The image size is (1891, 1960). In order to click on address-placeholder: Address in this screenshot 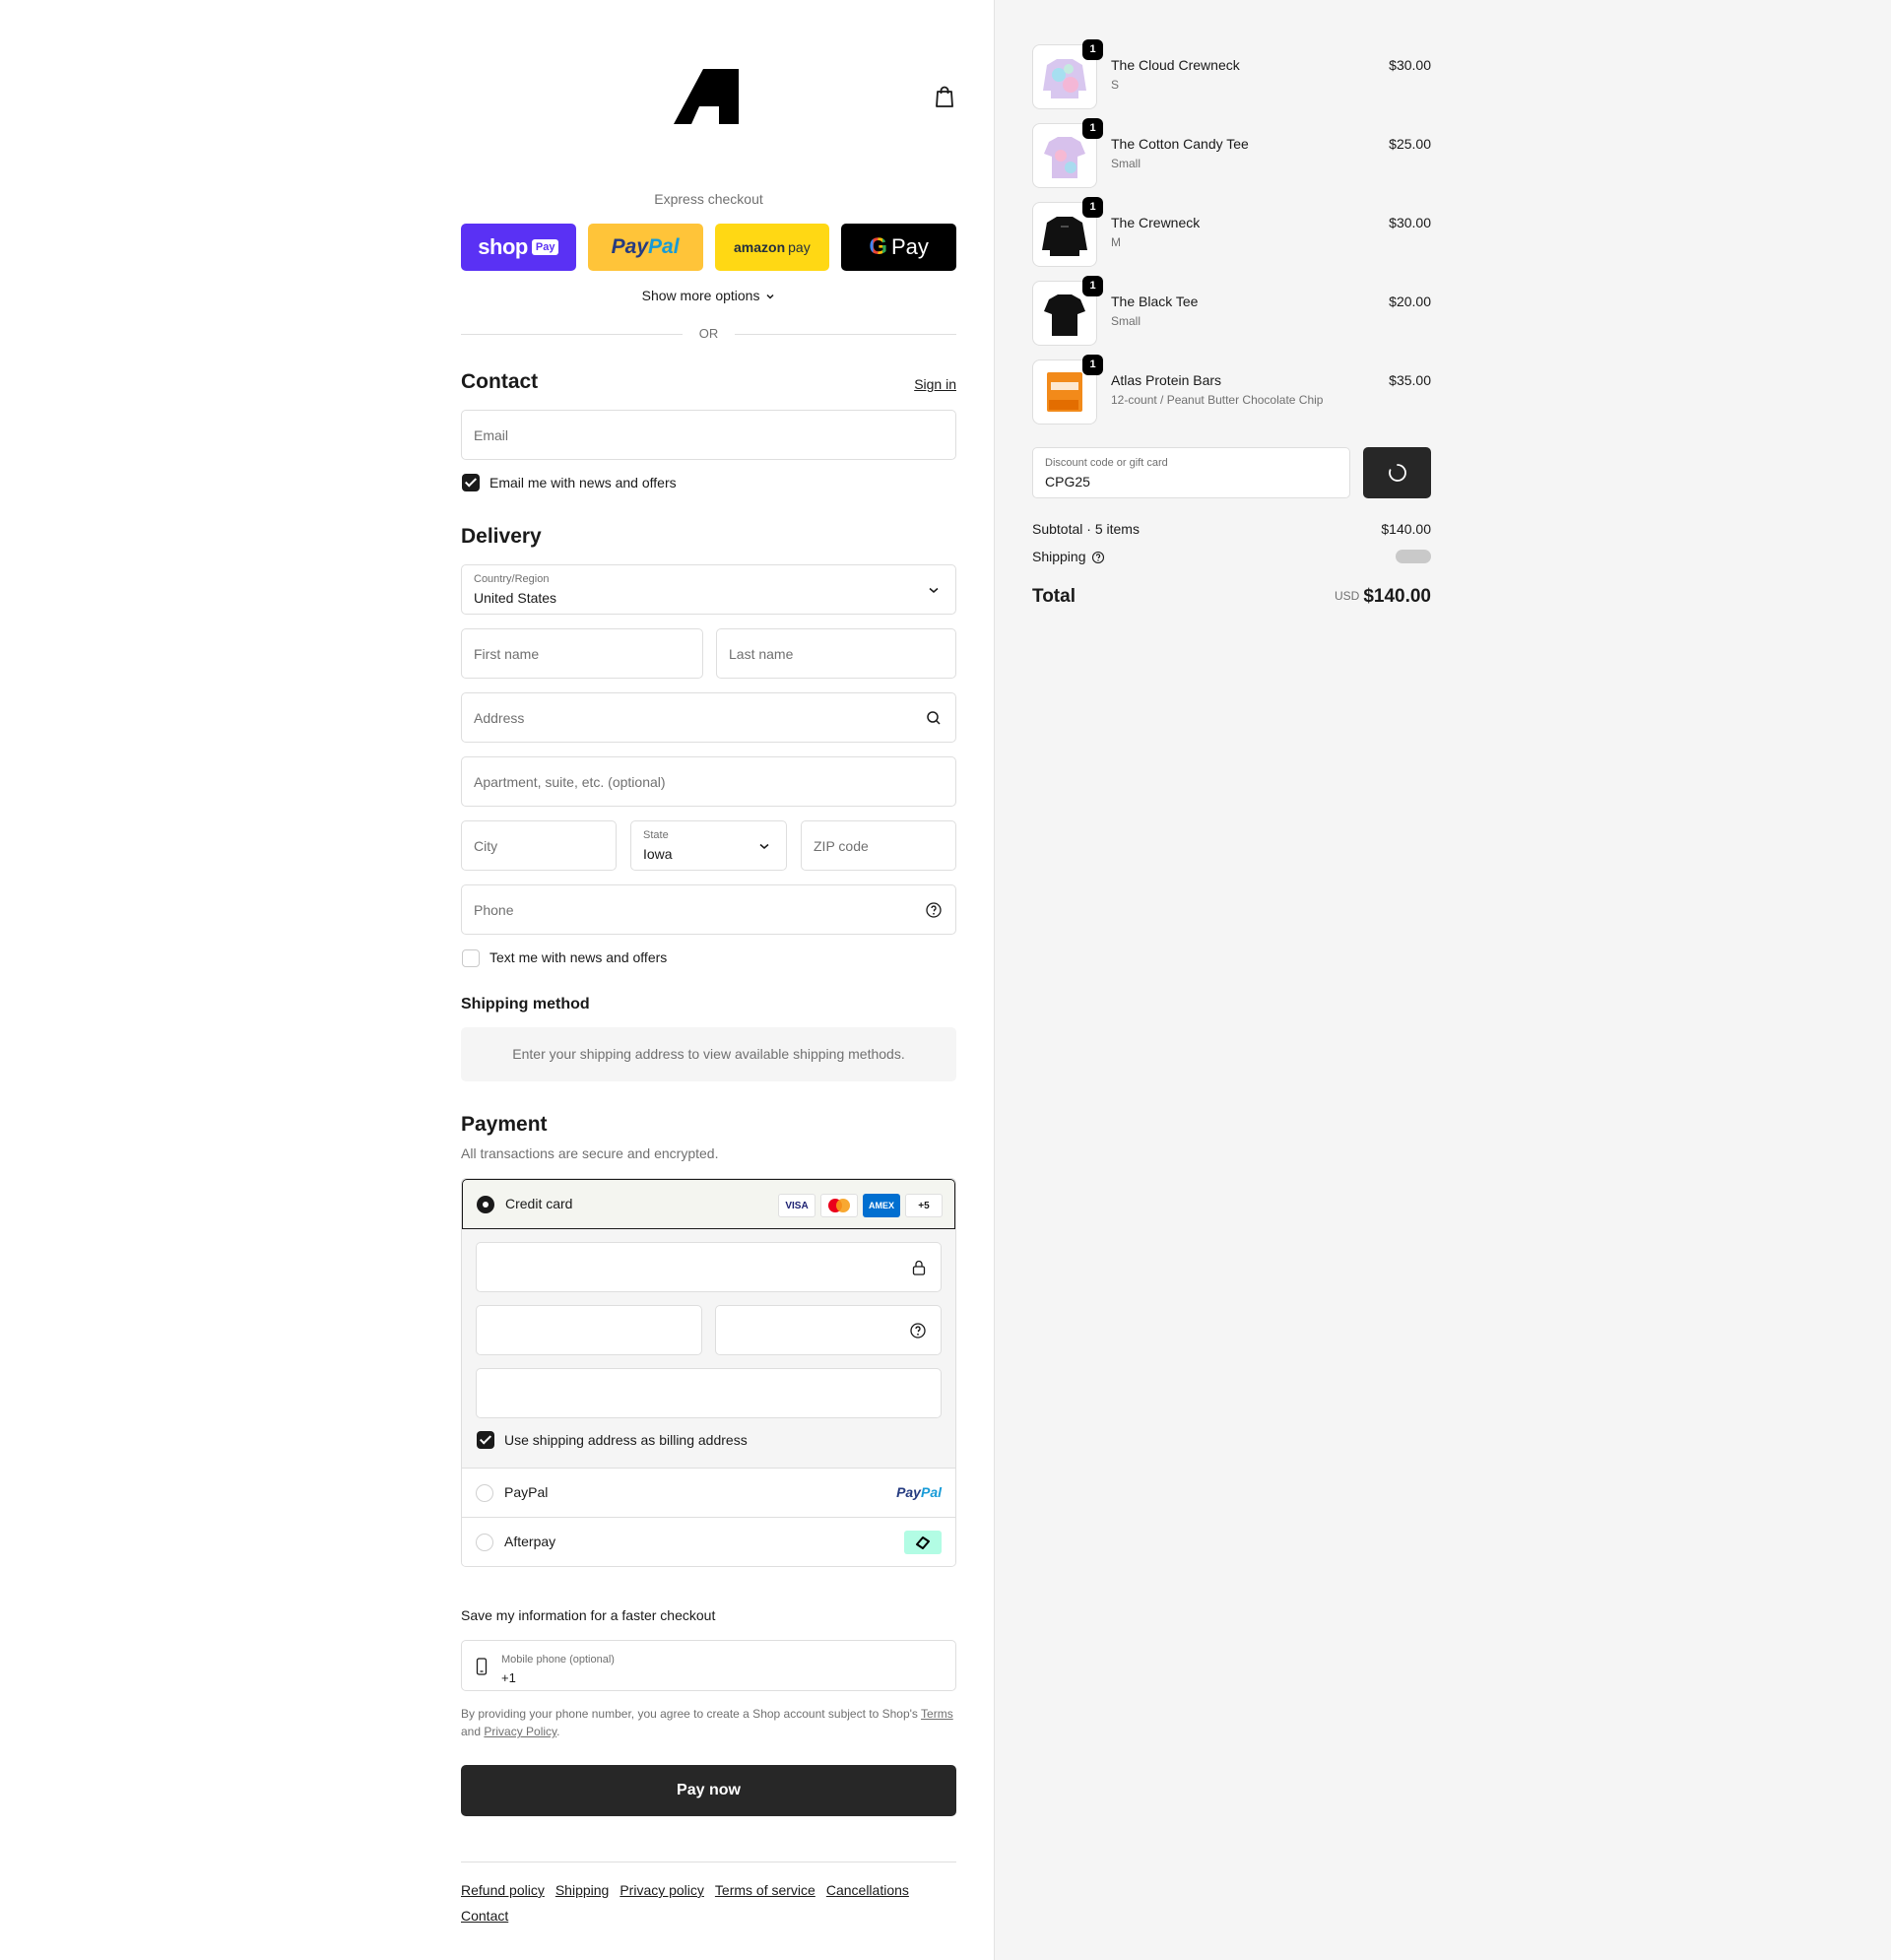, I will do `click(500, 718)`.